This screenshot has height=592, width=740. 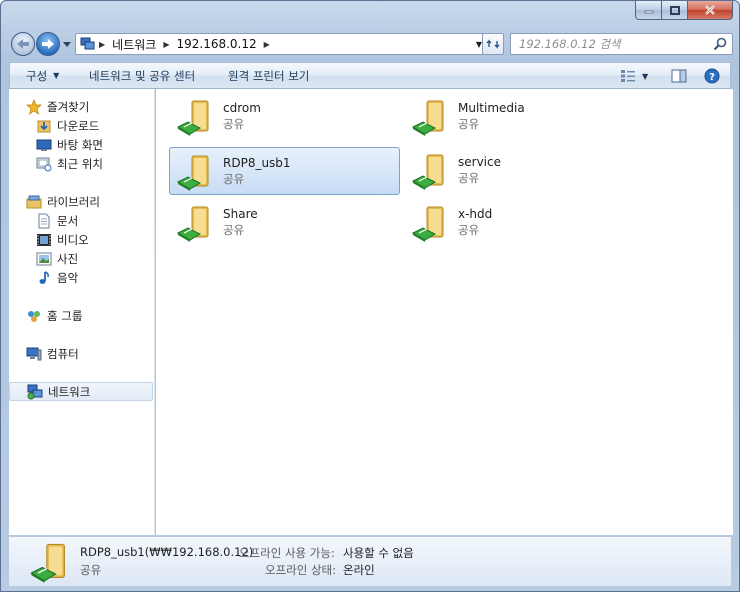 What do you see at coordinates (520, 223) in the screenshot?
I see `share-item-x-hdd: x-hdd 공유` at bounding box center [520, 223].